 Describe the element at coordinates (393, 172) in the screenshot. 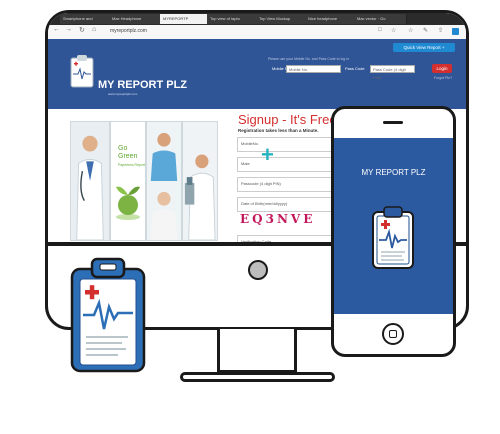

I see `phone-app-title: MY REPORT PLZ` at that location.